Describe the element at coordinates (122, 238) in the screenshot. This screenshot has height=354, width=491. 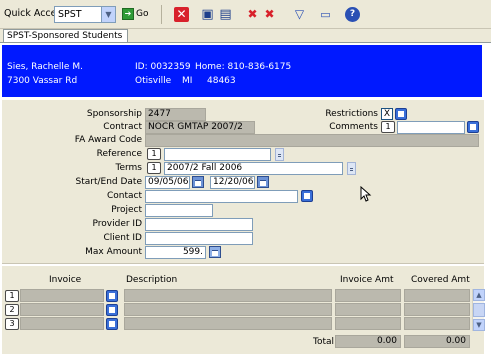
I see `client-id-label: Client ID` at that location.